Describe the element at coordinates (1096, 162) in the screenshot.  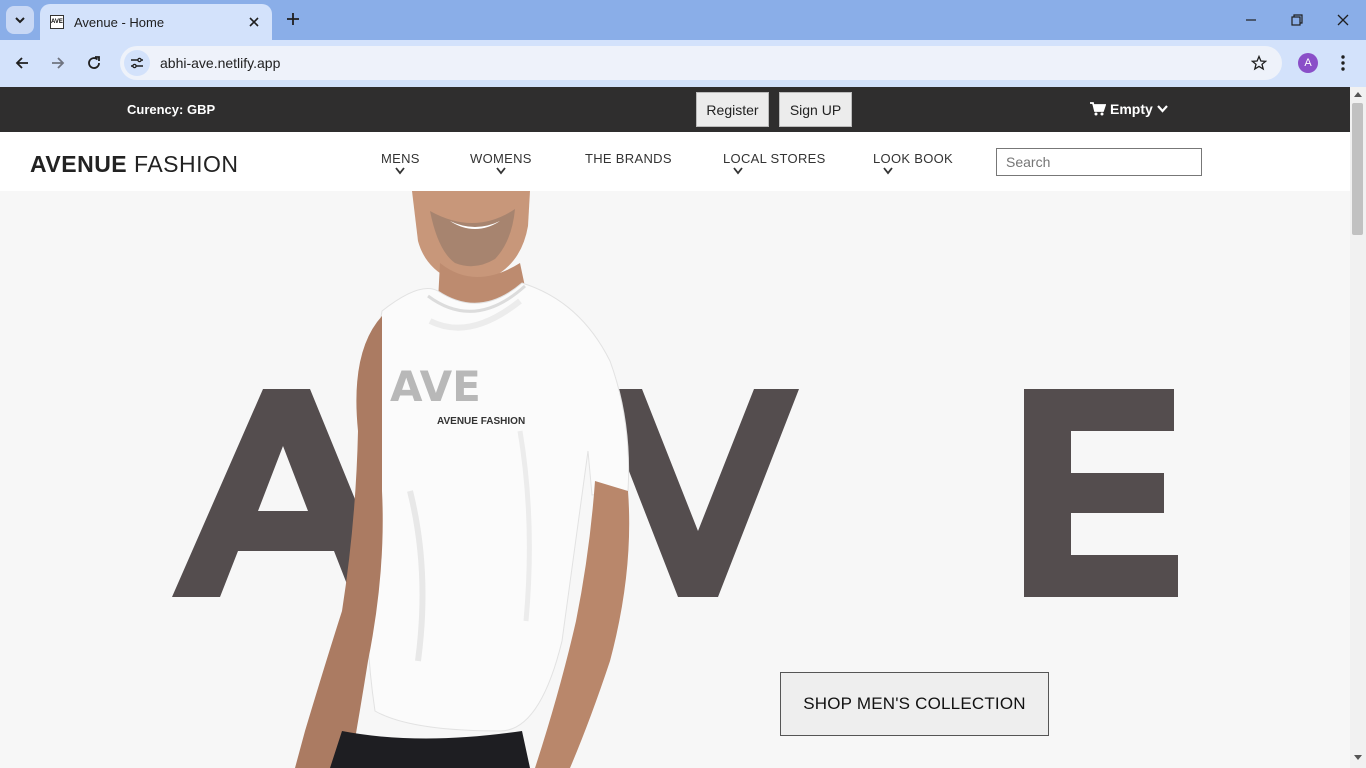
I see `search-input` at that location.